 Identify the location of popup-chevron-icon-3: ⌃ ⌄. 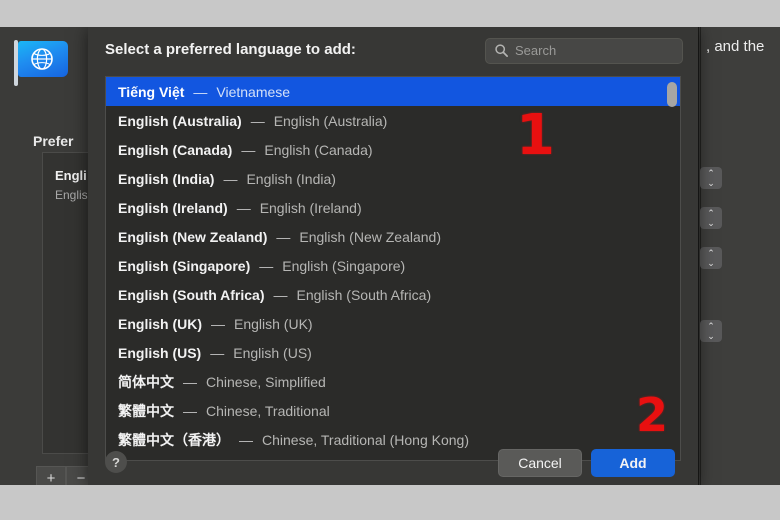
(711, 258).